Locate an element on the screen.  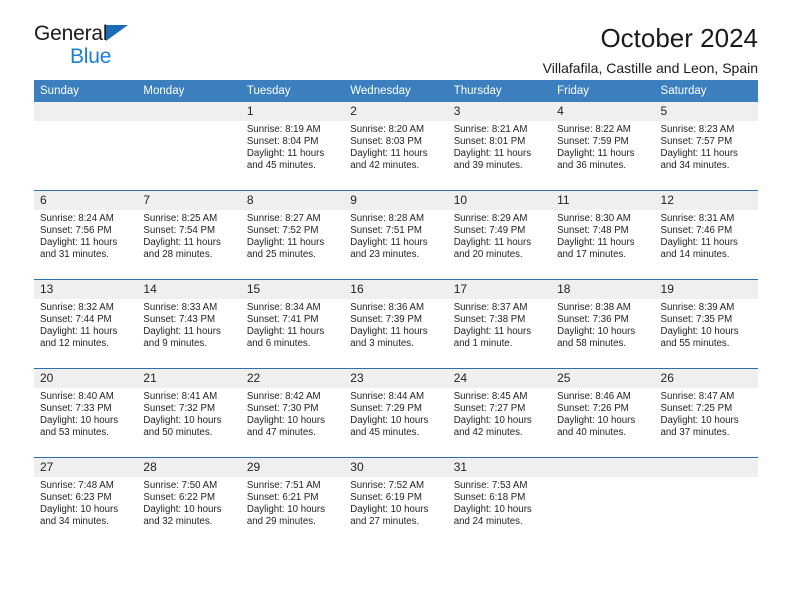
sunrise-text: Sunrise: 8:34 AM is located at coordinates (283, 307).